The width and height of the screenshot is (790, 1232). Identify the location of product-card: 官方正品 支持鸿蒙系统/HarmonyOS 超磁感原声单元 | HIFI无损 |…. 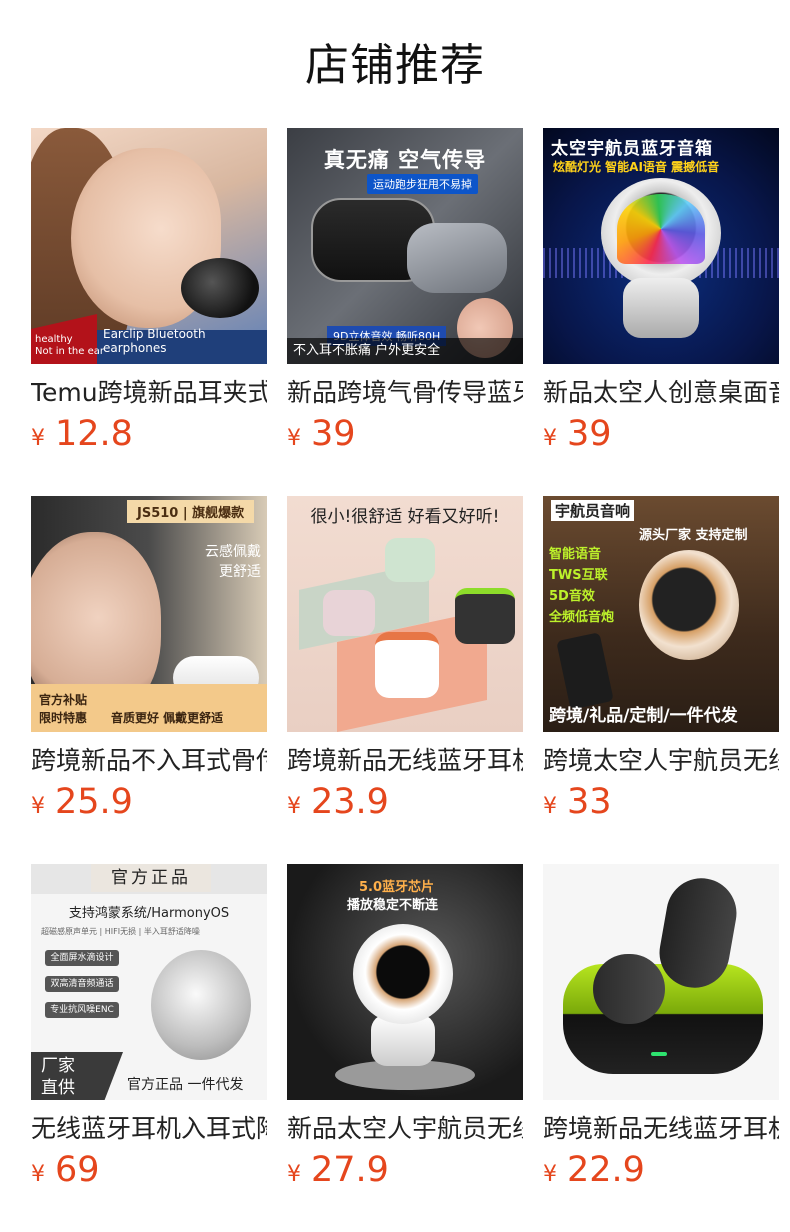
(149, 1048).